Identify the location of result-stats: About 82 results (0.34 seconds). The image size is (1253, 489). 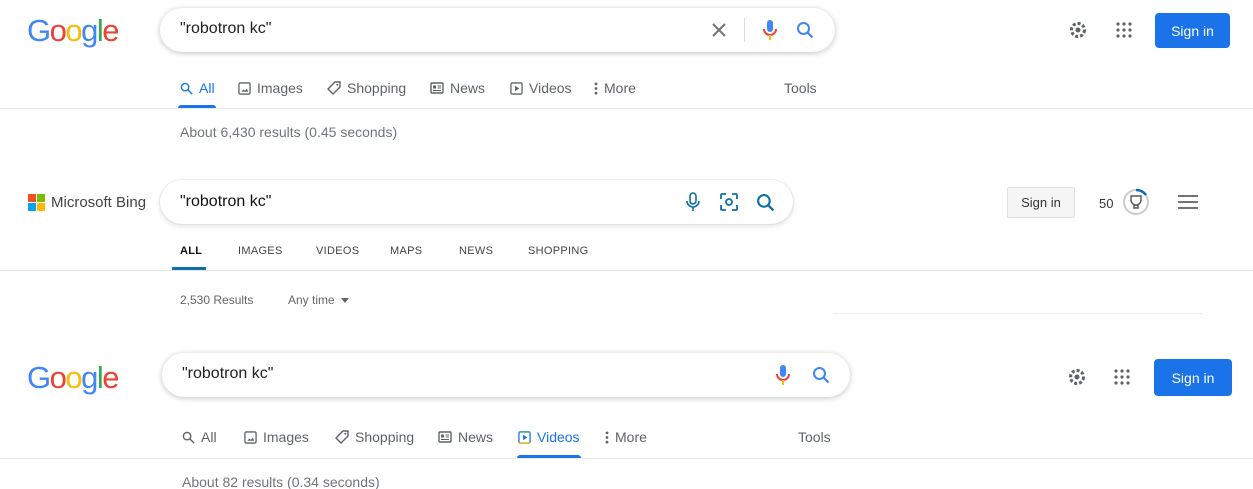
(281, 481).